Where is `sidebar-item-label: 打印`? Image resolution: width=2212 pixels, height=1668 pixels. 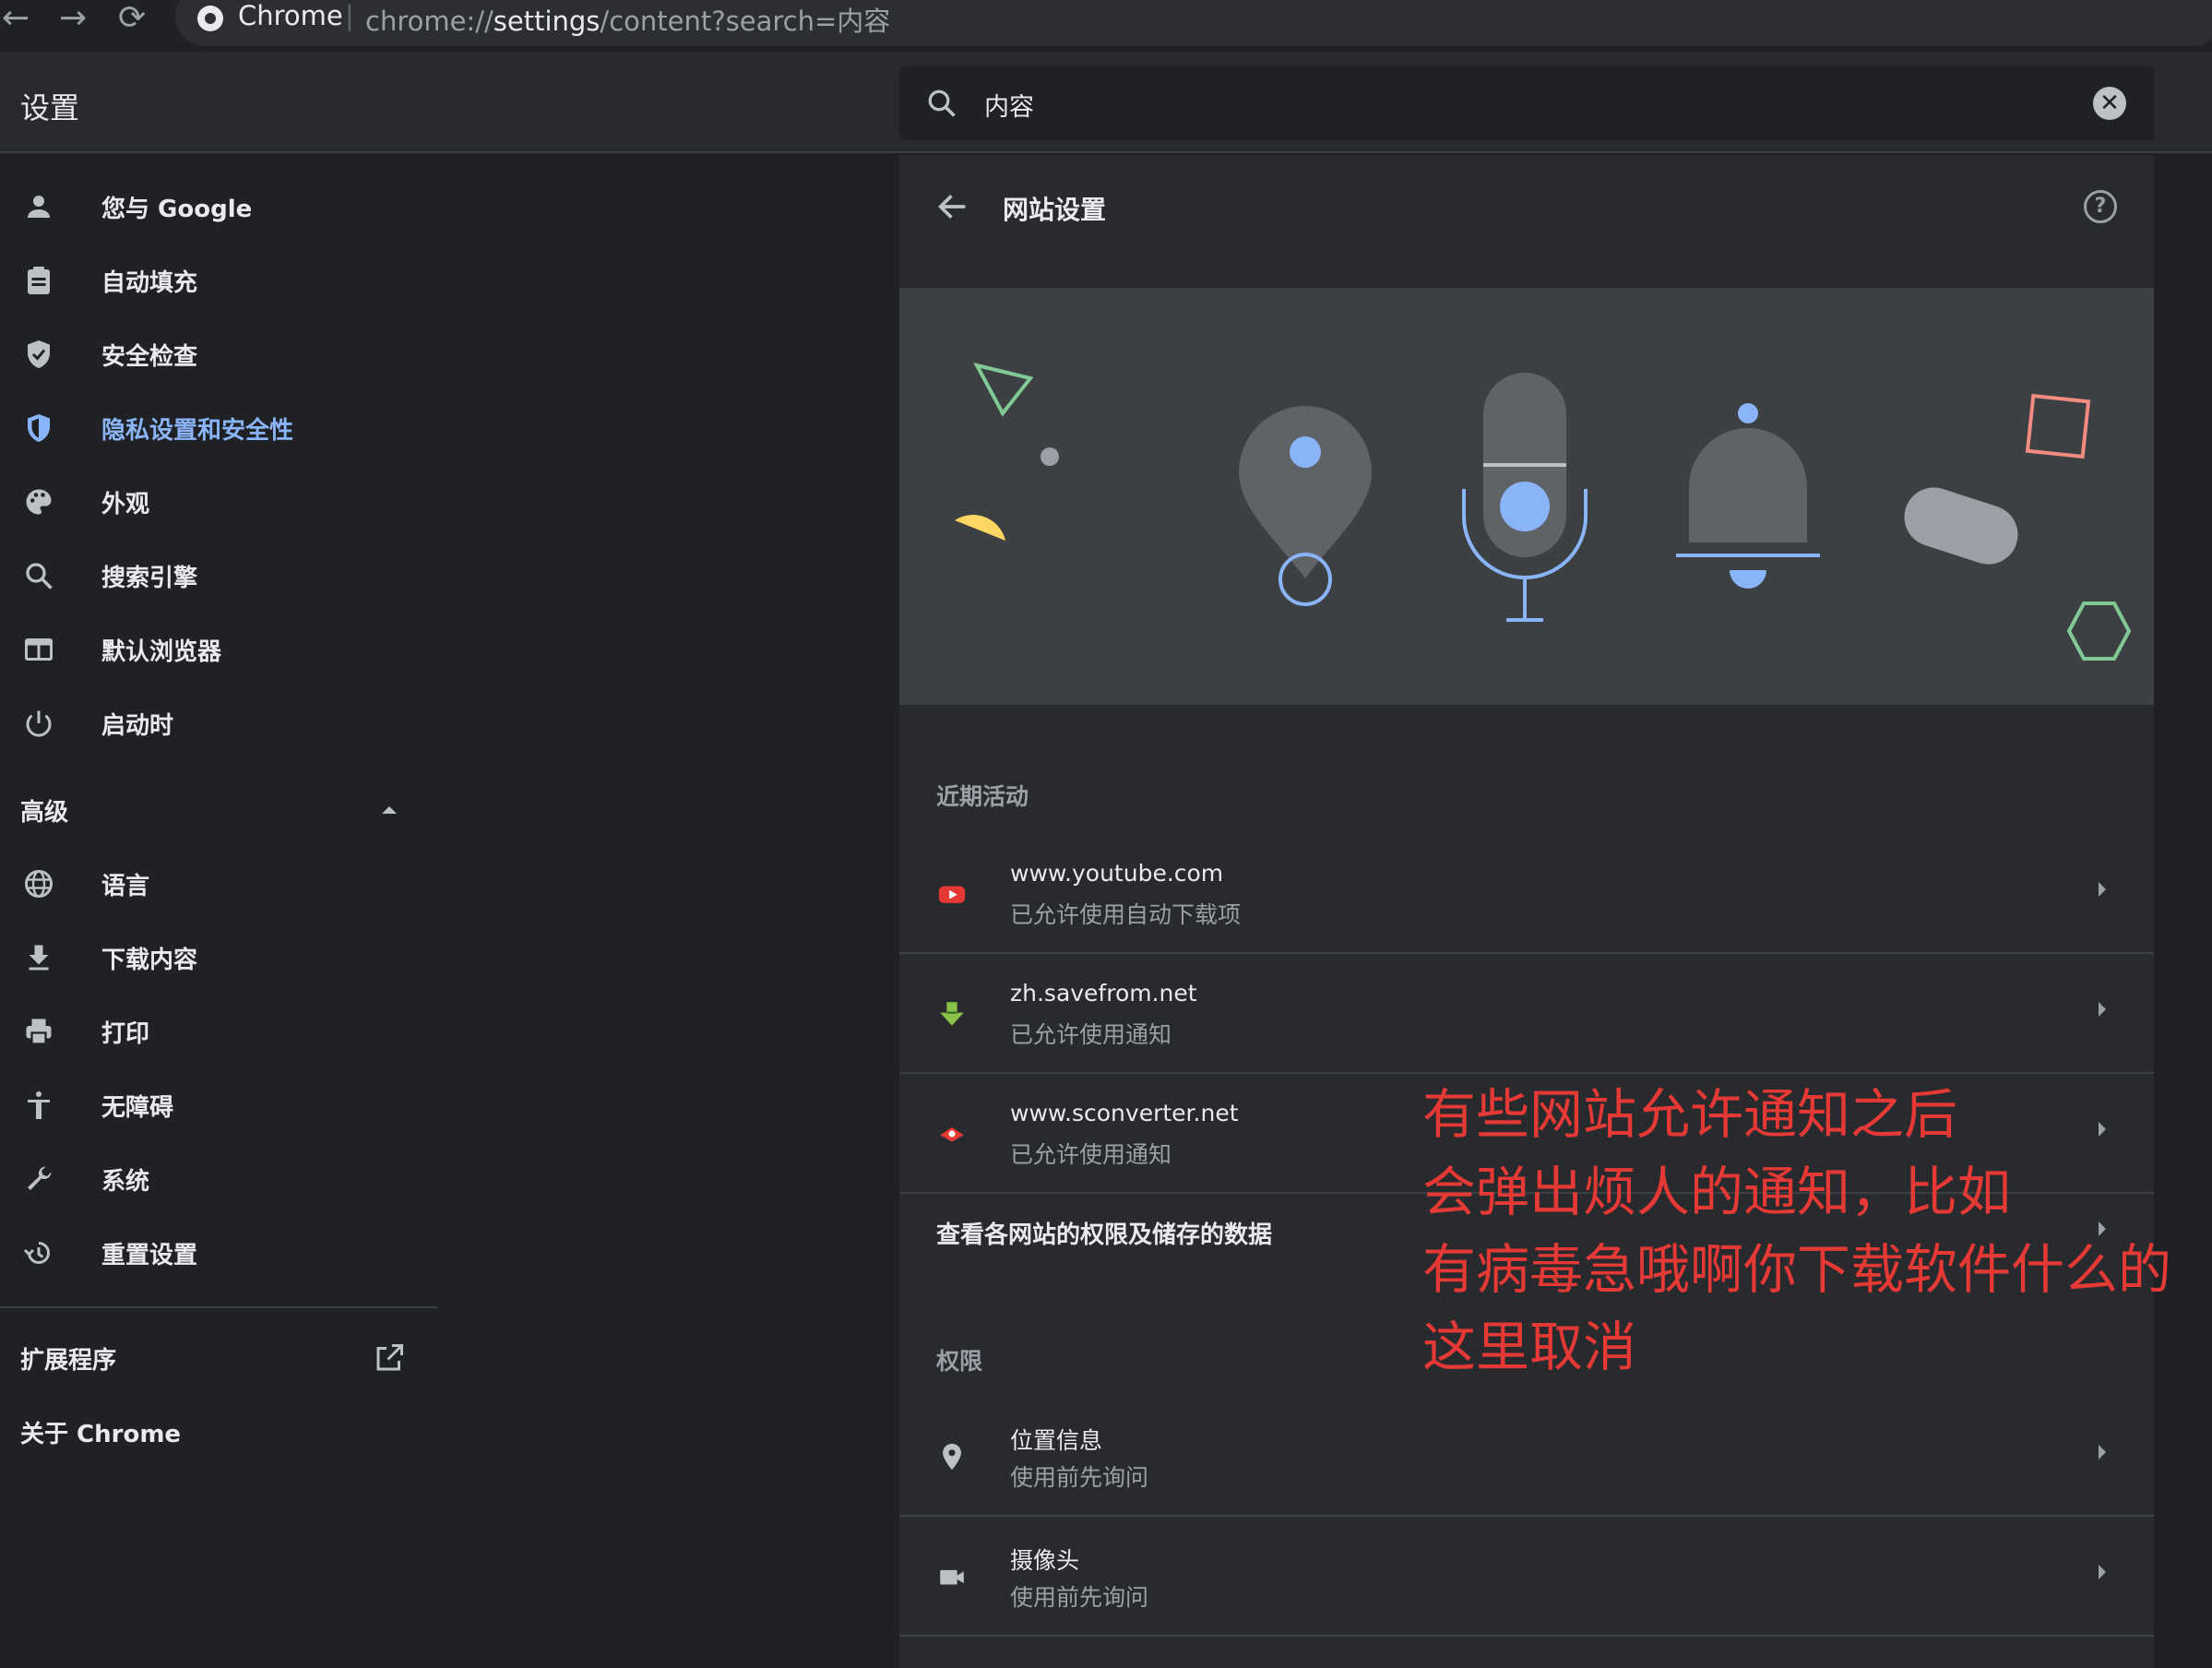 sidebar-item-label: 打印 is located at coordinates (126, 1033).